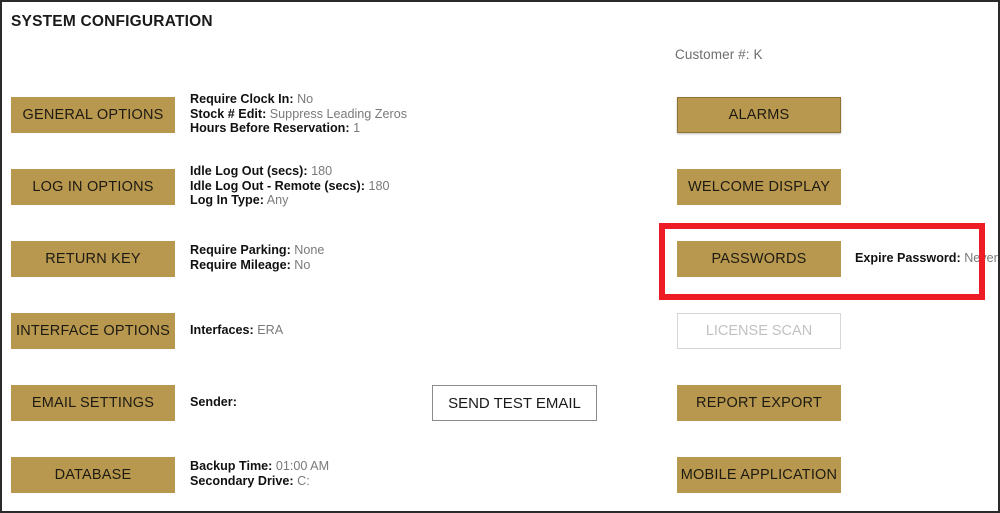 This screenshot has height=513, width=1000. I want to click on detail-block: Backup Time: 01:00 AM Secondary Drive: C:, so click(259, 473).